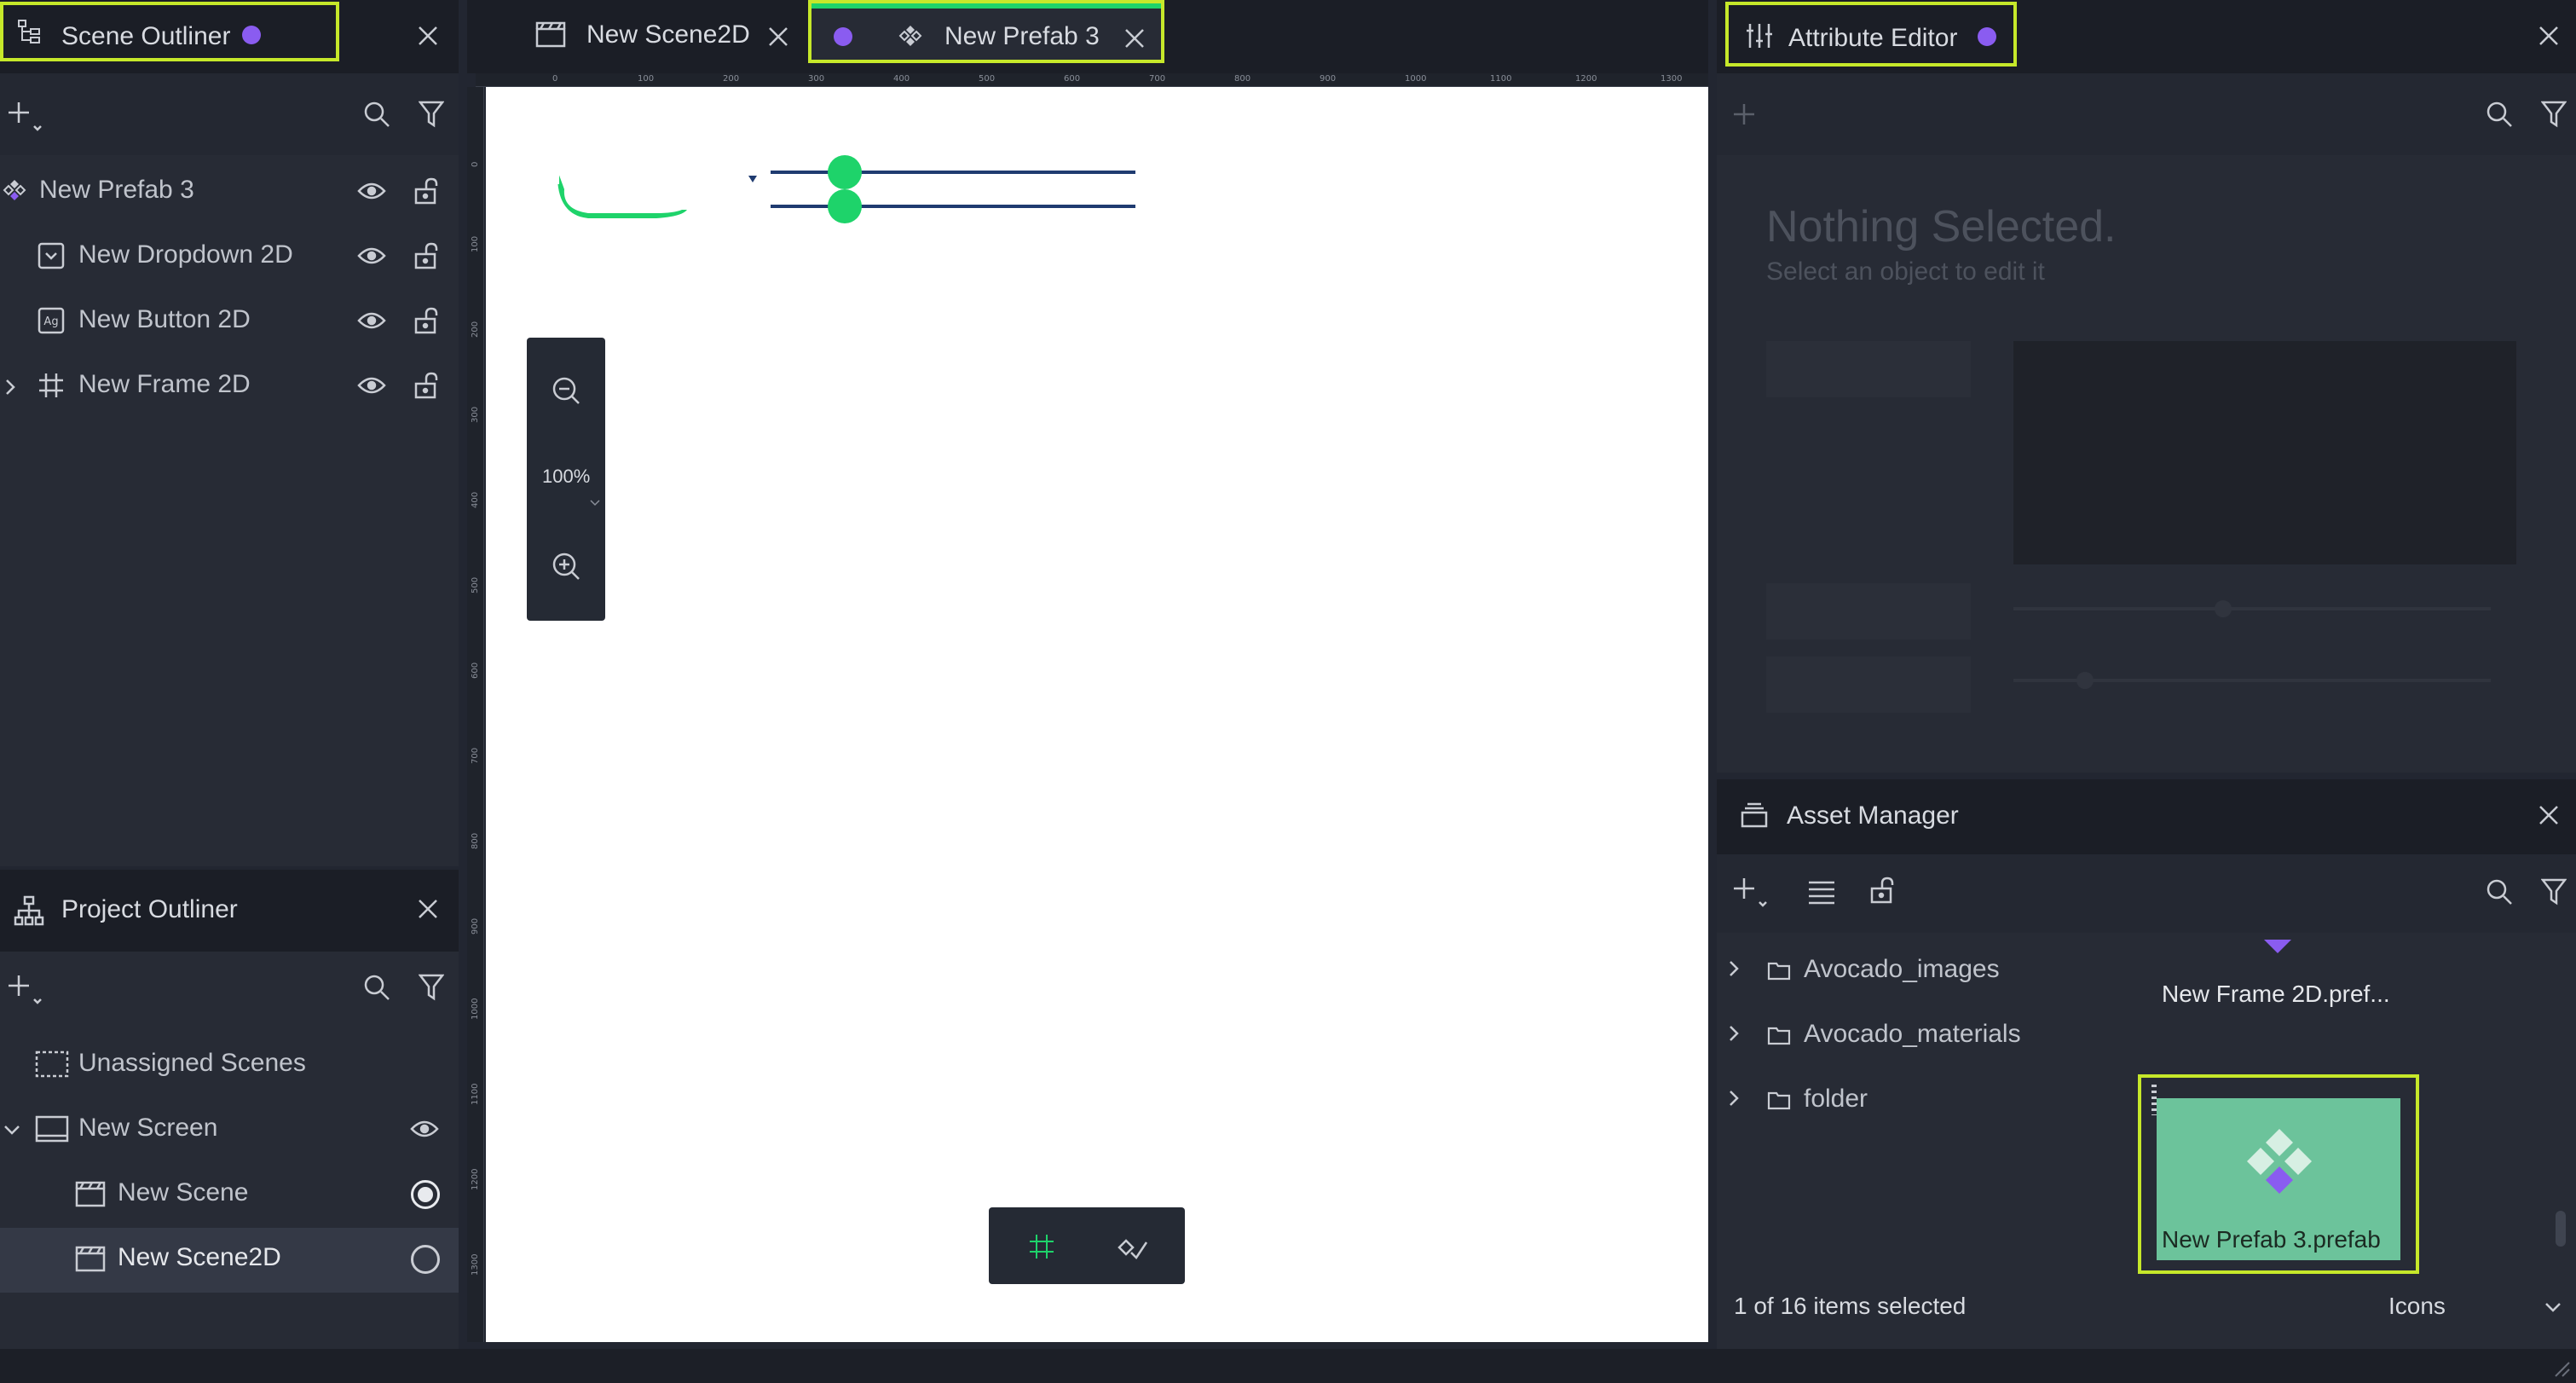  Describe the element at coordinates (986, 31) in the screenshot. I see `tab-new-prefab-3: New Prefab 3` at that location.